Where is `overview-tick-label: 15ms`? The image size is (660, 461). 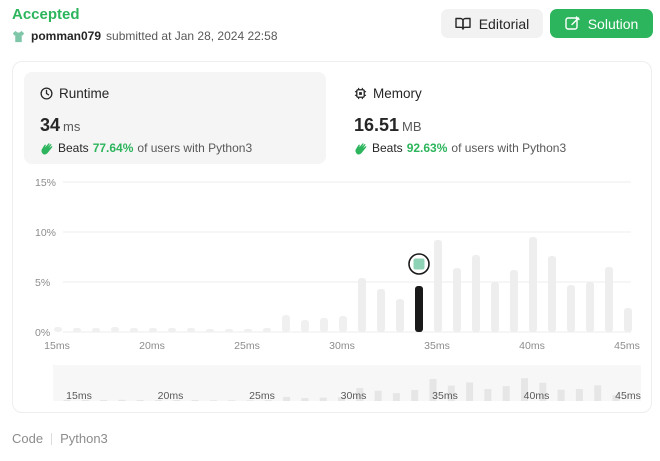
overview-tick-label: 15ms is located at coordinates (79, 396).